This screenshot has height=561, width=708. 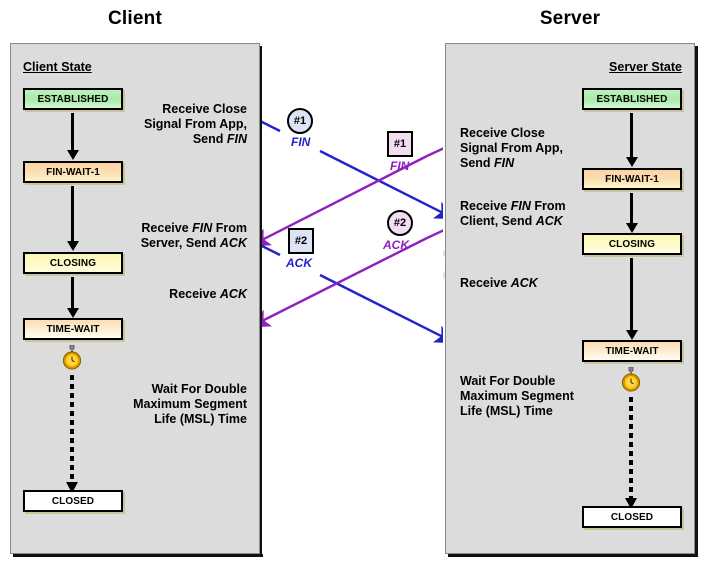 I want to click on message-label-client-ack: ACK, so click(x=299, y=263).